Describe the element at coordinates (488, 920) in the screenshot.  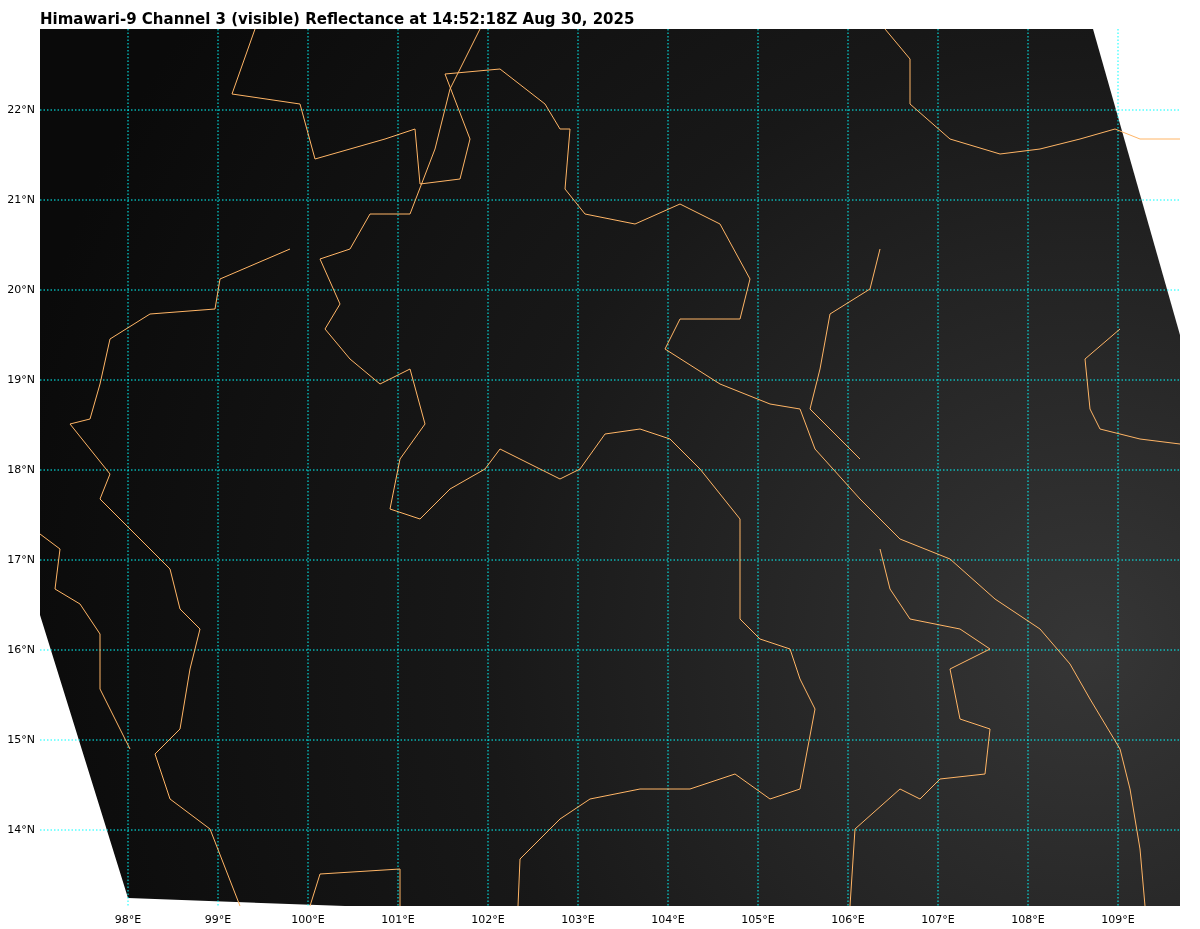
I see `longitude-label: 102°E` at that location.